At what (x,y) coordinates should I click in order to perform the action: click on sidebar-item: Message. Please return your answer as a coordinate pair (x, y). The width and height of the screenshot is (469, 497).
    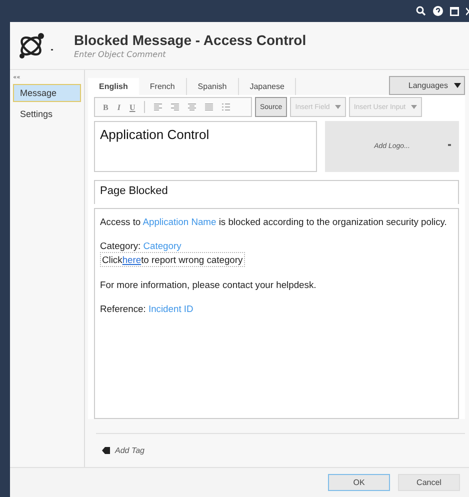
    Looking at the image, I should click on (47, 93).